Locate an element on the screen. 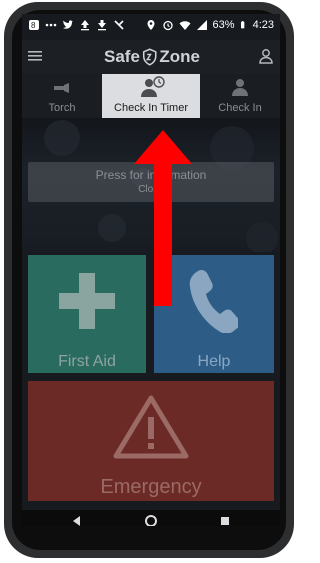  person-clock-icon is located at coordinates (153, 86).